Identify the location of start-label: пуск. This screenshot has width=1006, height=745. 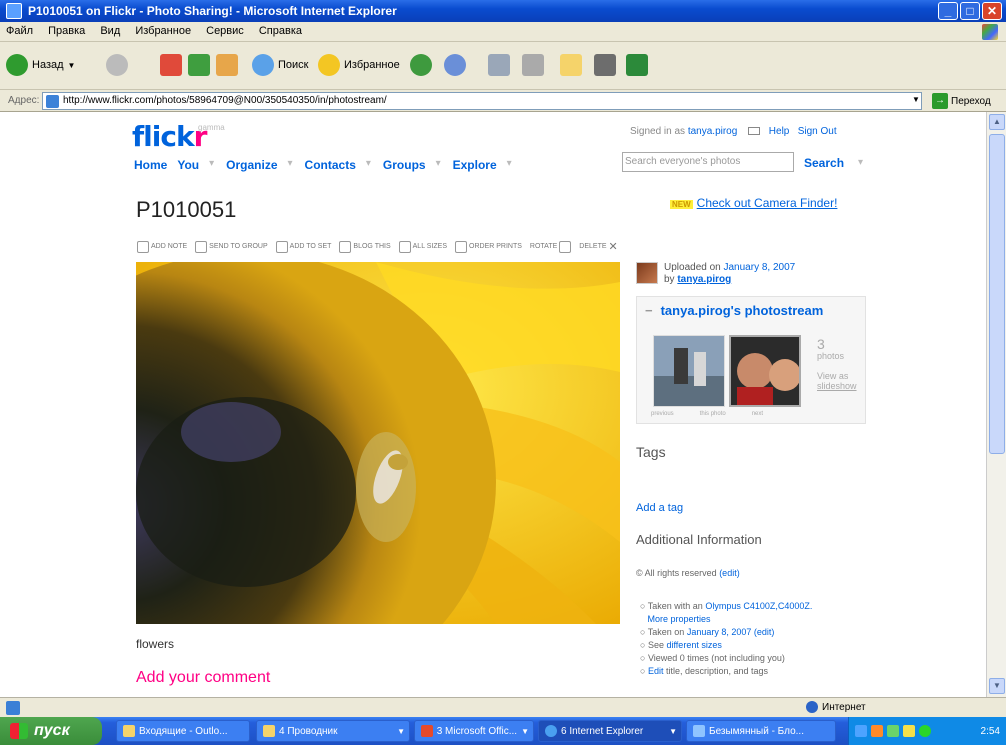
(52, 730).